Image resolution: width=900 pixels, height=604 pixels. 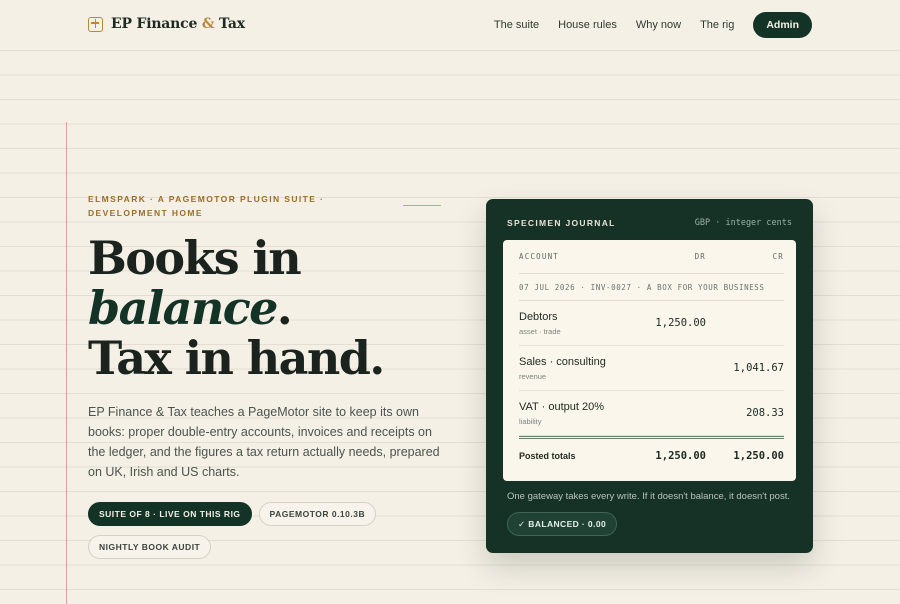 What do you see at coordinates (765, 413) in the screenshot?
I see `credit-amount: 208.33` at bounding box center [765, 413].